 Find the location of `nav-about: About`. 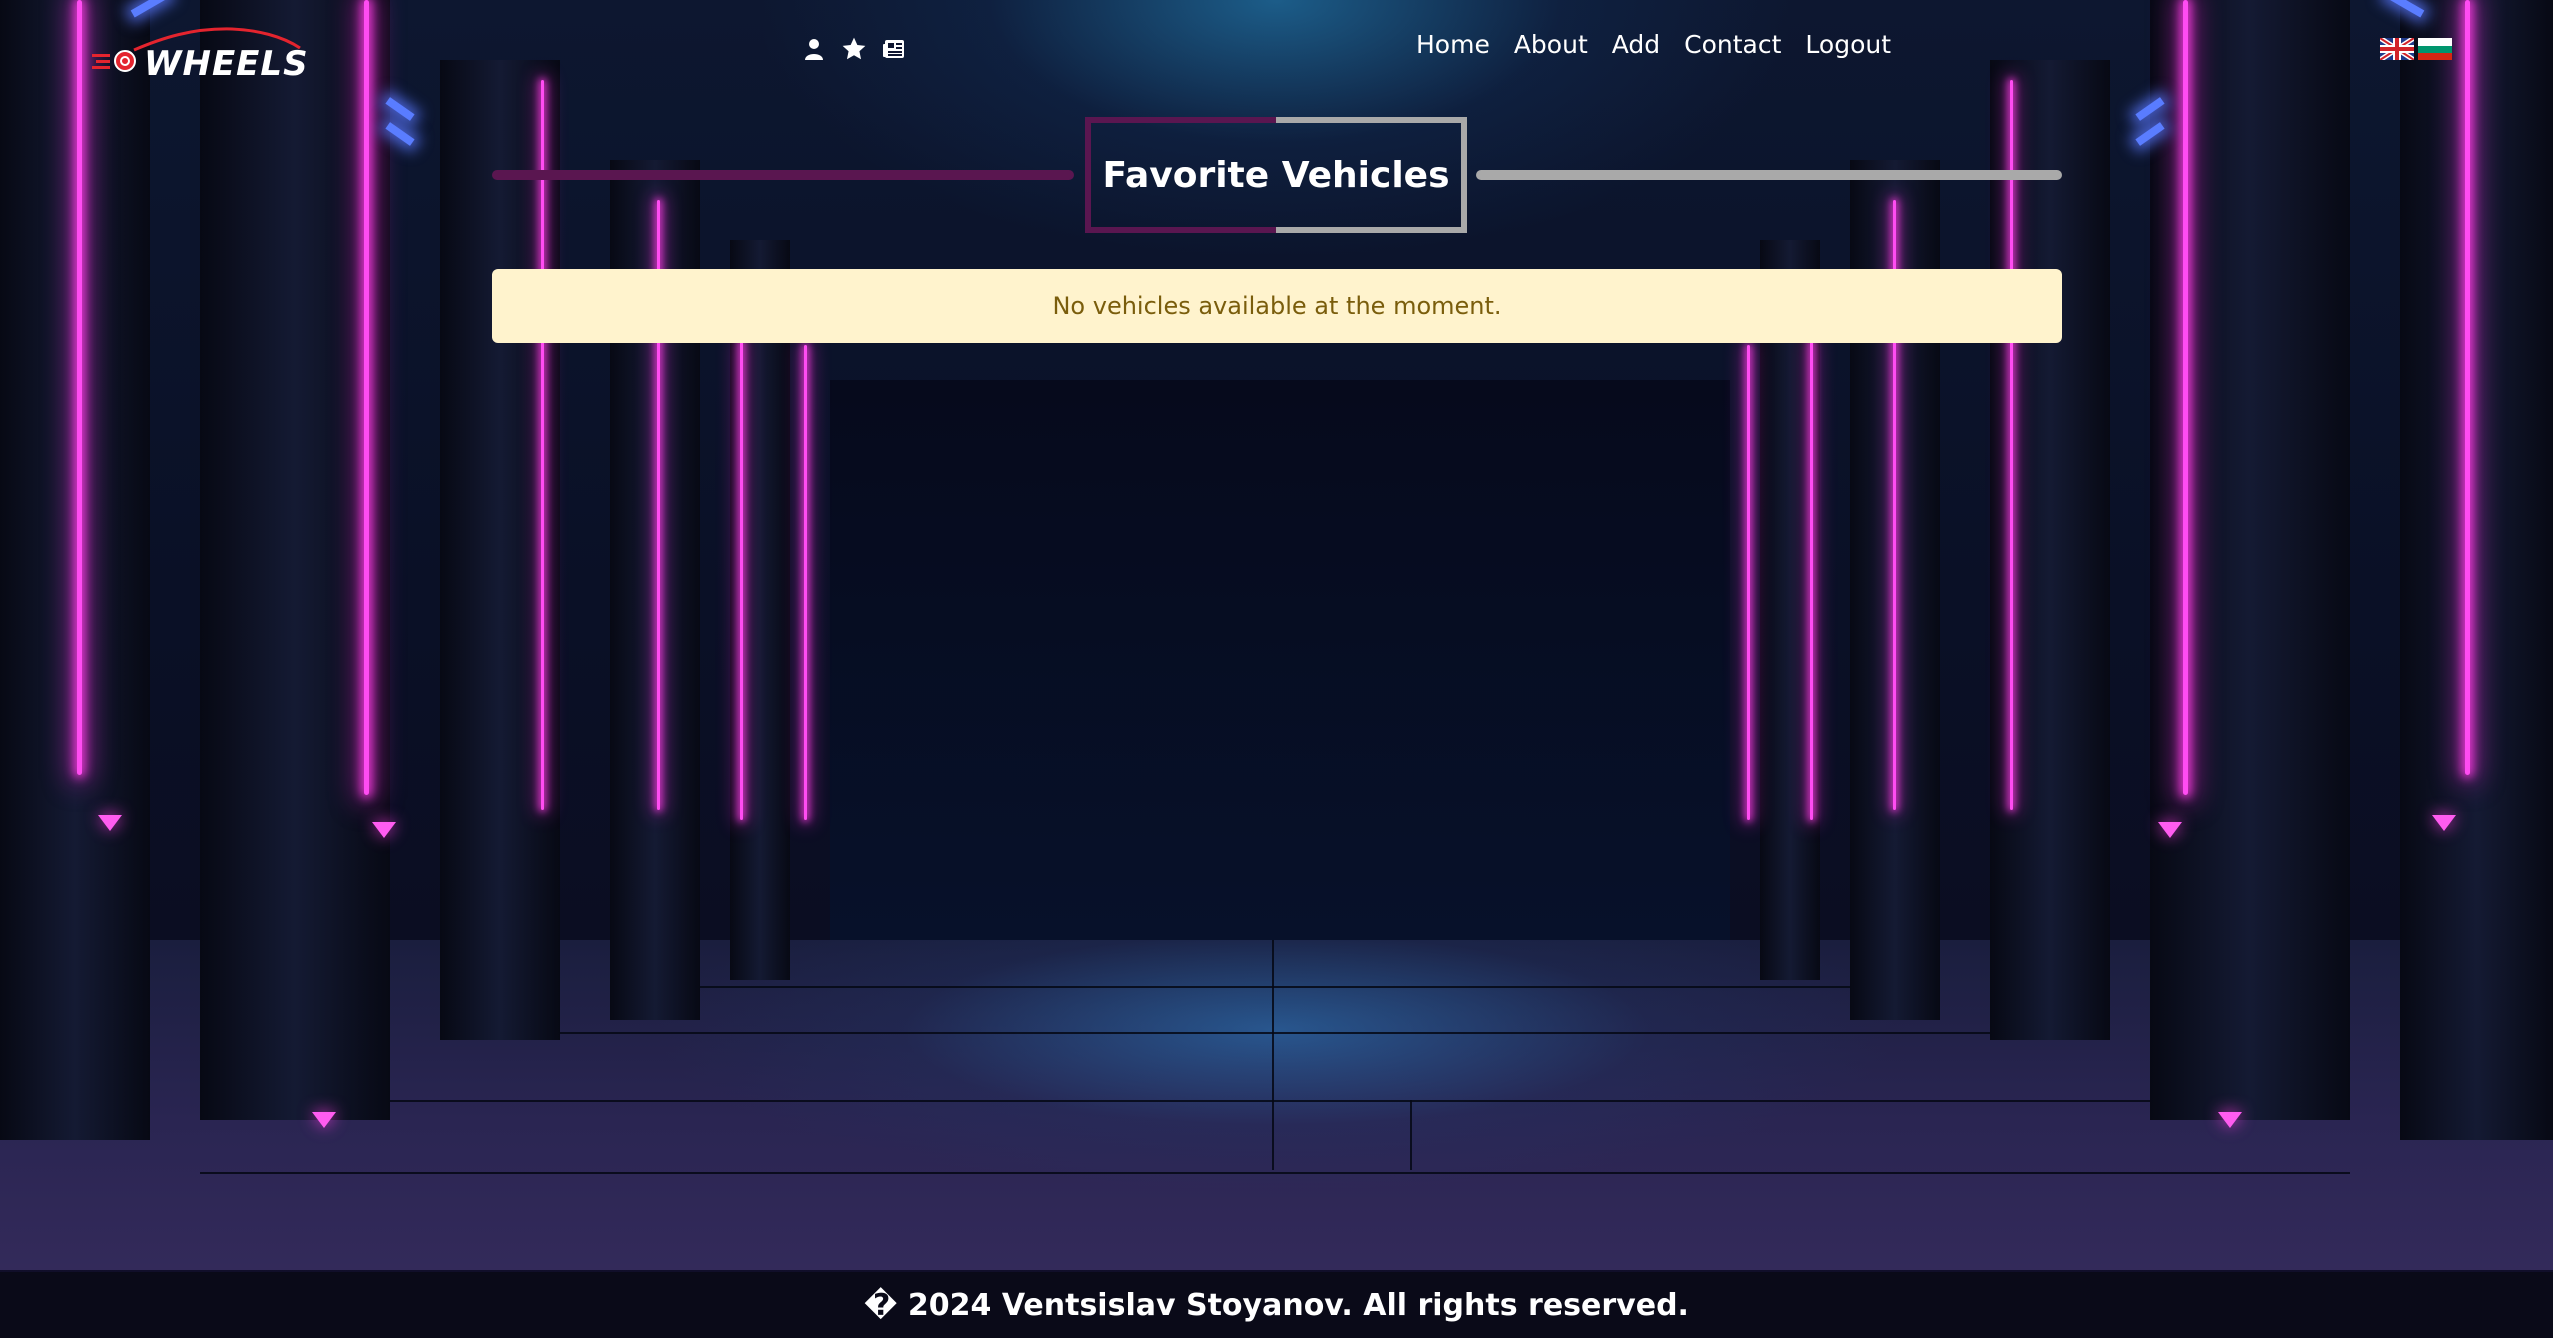

nav-about: About is located at coordinates (1551, 44).